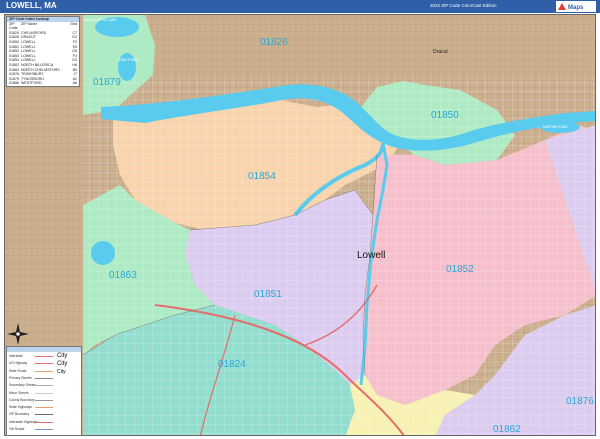 The height and width of the screenshot is (439, 600). Describe the element at coordinates (29, 23) in the screenshot. I see `zip-table-header-name: ZIP Name` at that location.